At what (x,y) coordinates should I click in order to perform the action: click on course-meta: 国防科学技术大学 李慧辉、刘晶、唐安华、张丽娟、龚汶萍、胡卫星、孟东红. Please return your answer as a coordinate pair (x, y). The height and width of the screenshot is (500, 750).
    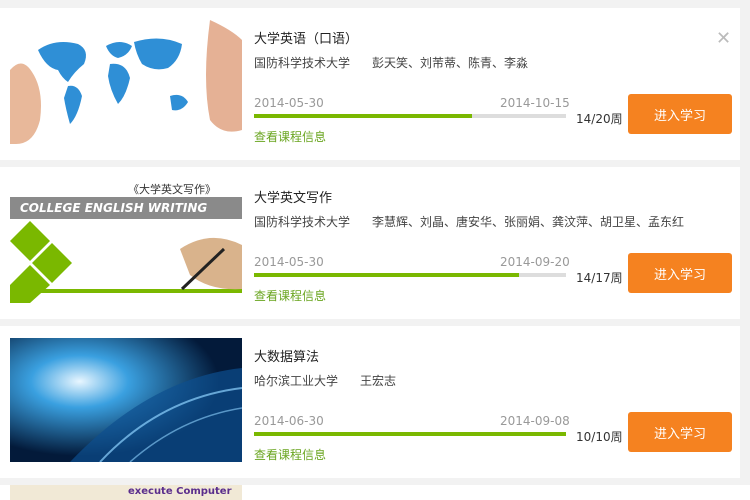
    Looking at the image, I should click on (469, 221).